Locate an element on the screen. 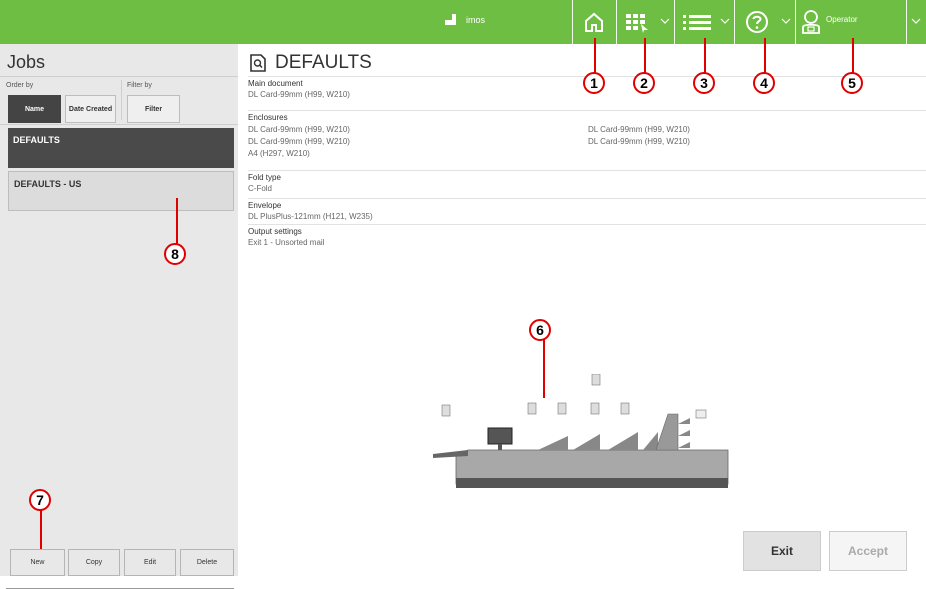 The image size is (926, 589). fold-type-label: Fold type is located at coordinates (264, 177).